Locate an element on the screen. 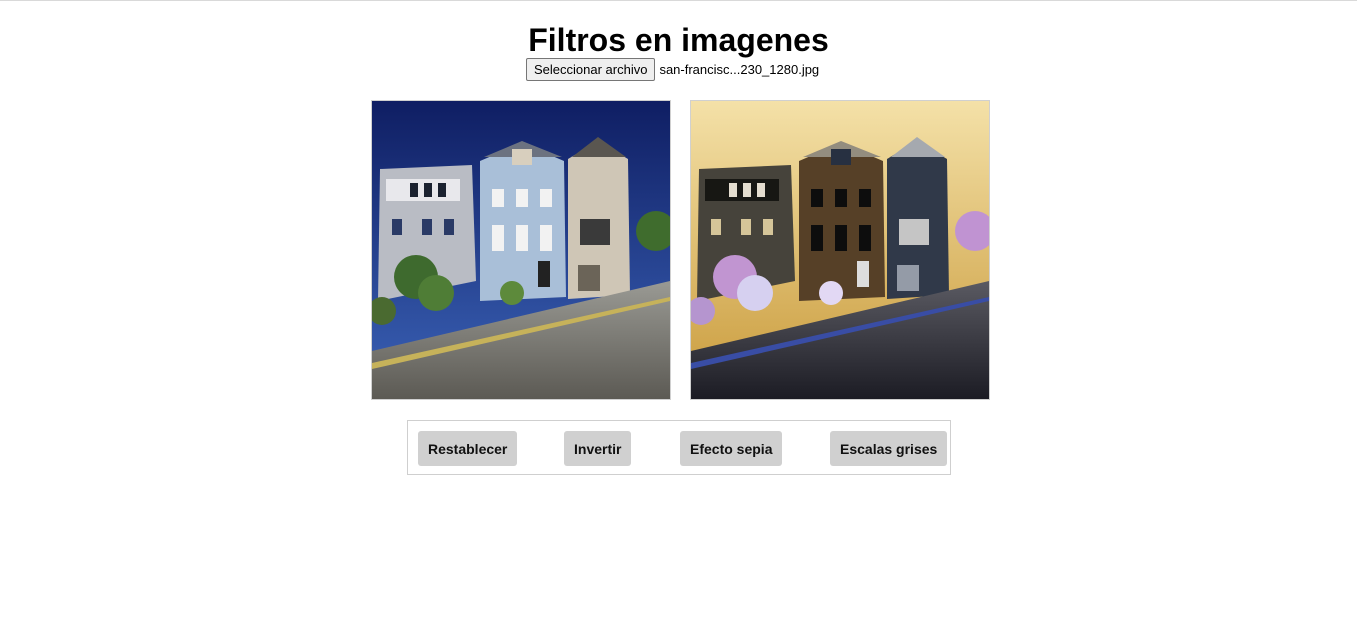  reset-button: Restablecer is located at coordinates (468, 448).